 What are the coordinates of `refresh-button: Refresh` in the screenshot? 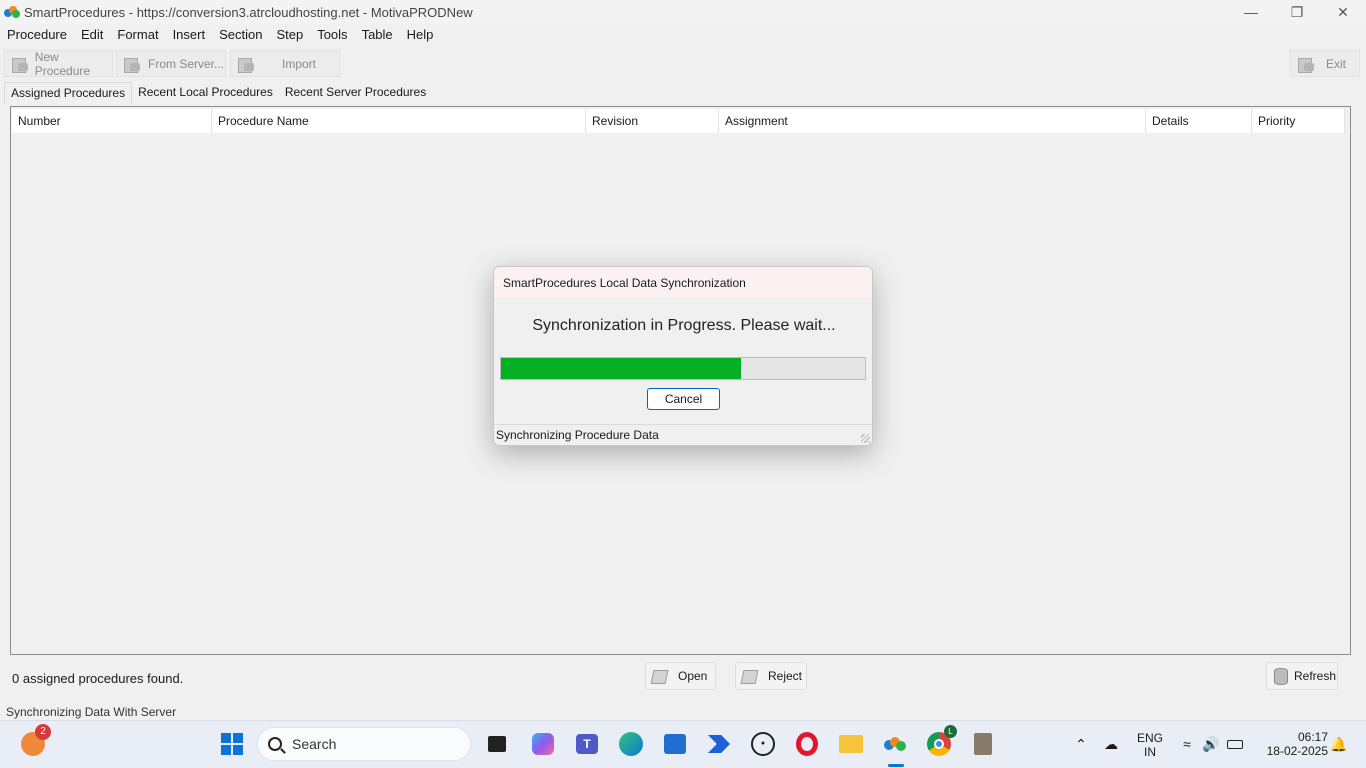 It's located at (1302, 676).